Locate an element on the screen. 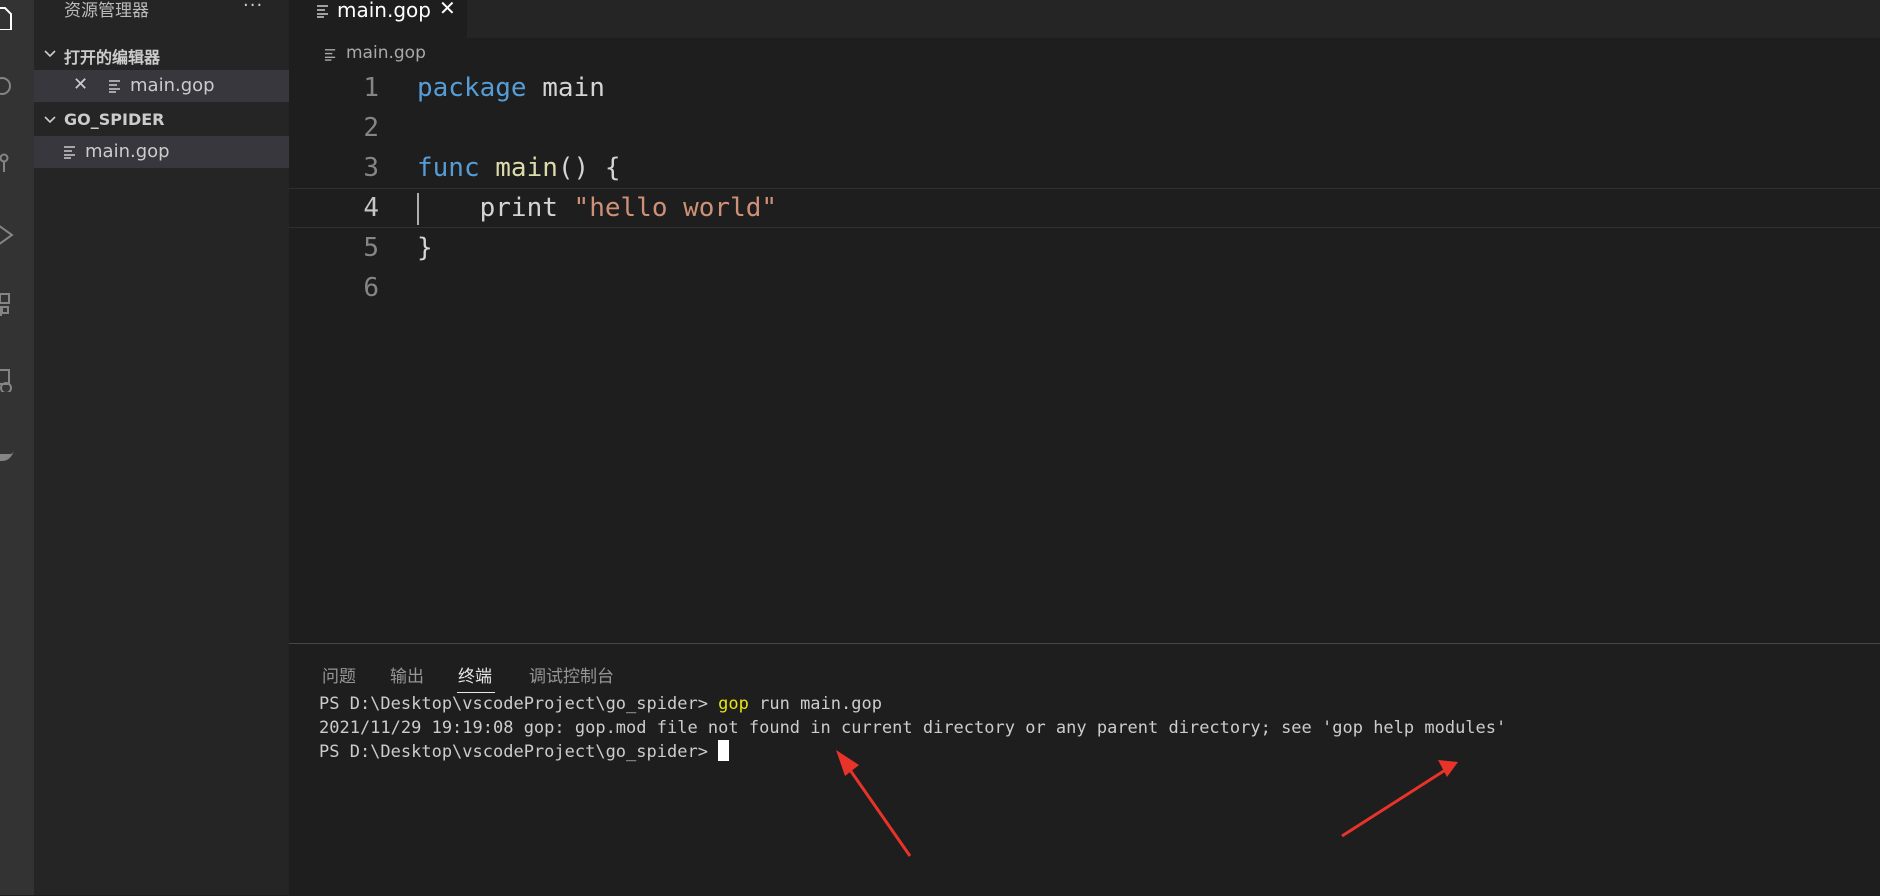 The height and width of the screenshot is (896, 1880). annotation-arrows is located at coordinates (1147, 803).